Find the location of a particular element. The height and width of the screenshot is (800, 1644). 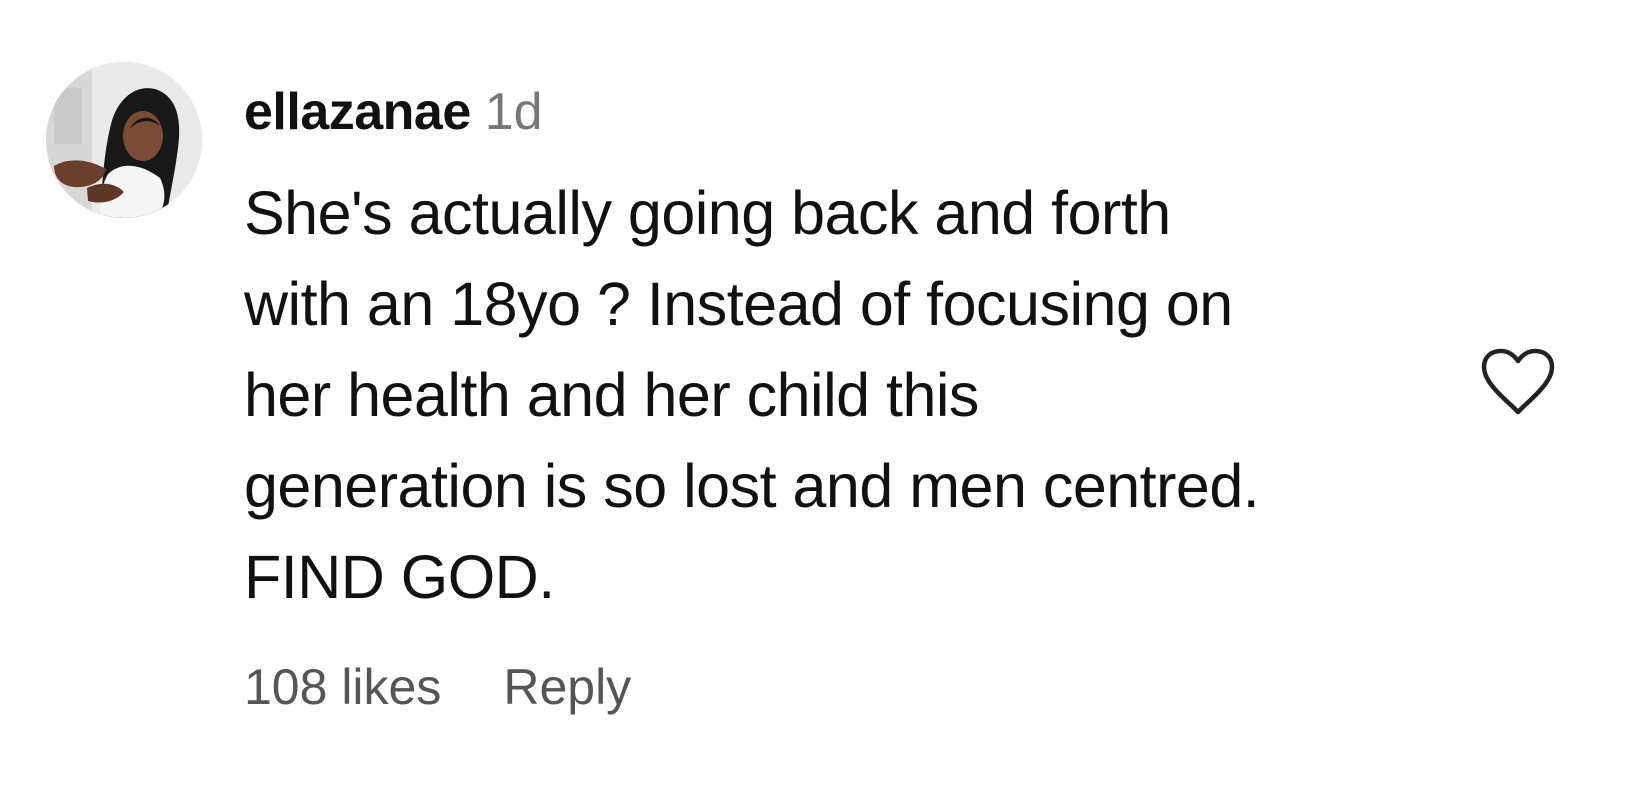

comment-header: ellazanae 1d is located at coordinates (393, 114).